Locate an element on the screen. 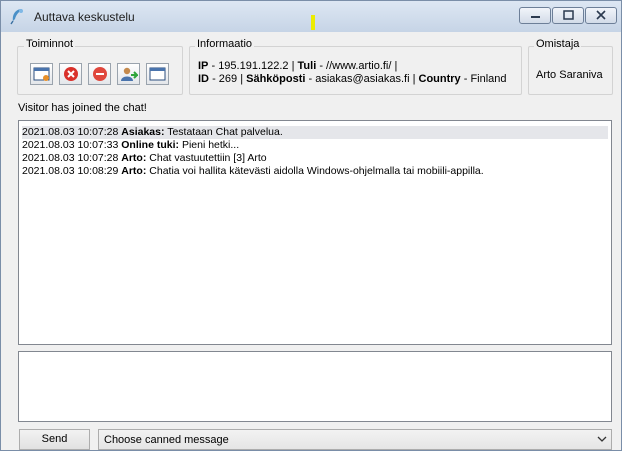 The width and height of the screenshot is (622, 451). message-timestamp: 2021.08.03 10:07:33 is located at coordinates (70, 145).